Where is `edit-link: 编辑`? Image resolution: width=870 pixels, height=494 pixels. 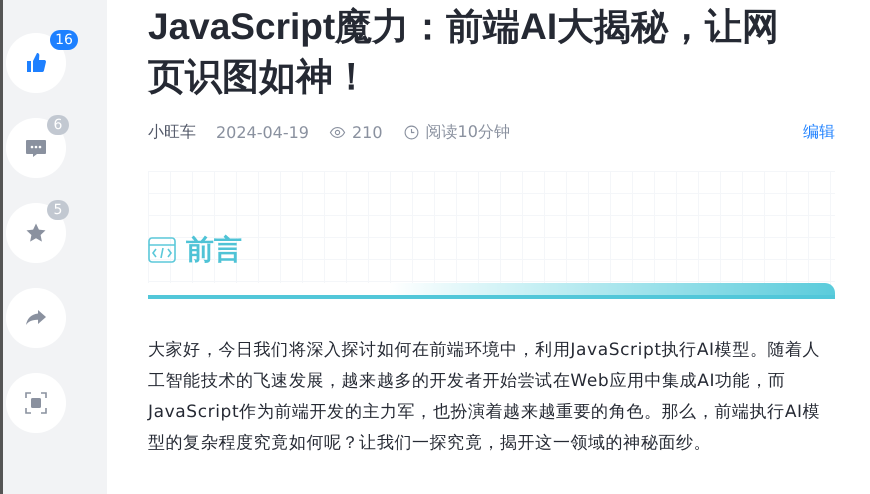
edit-link: 编辑 is located at coordinates (819, 132).